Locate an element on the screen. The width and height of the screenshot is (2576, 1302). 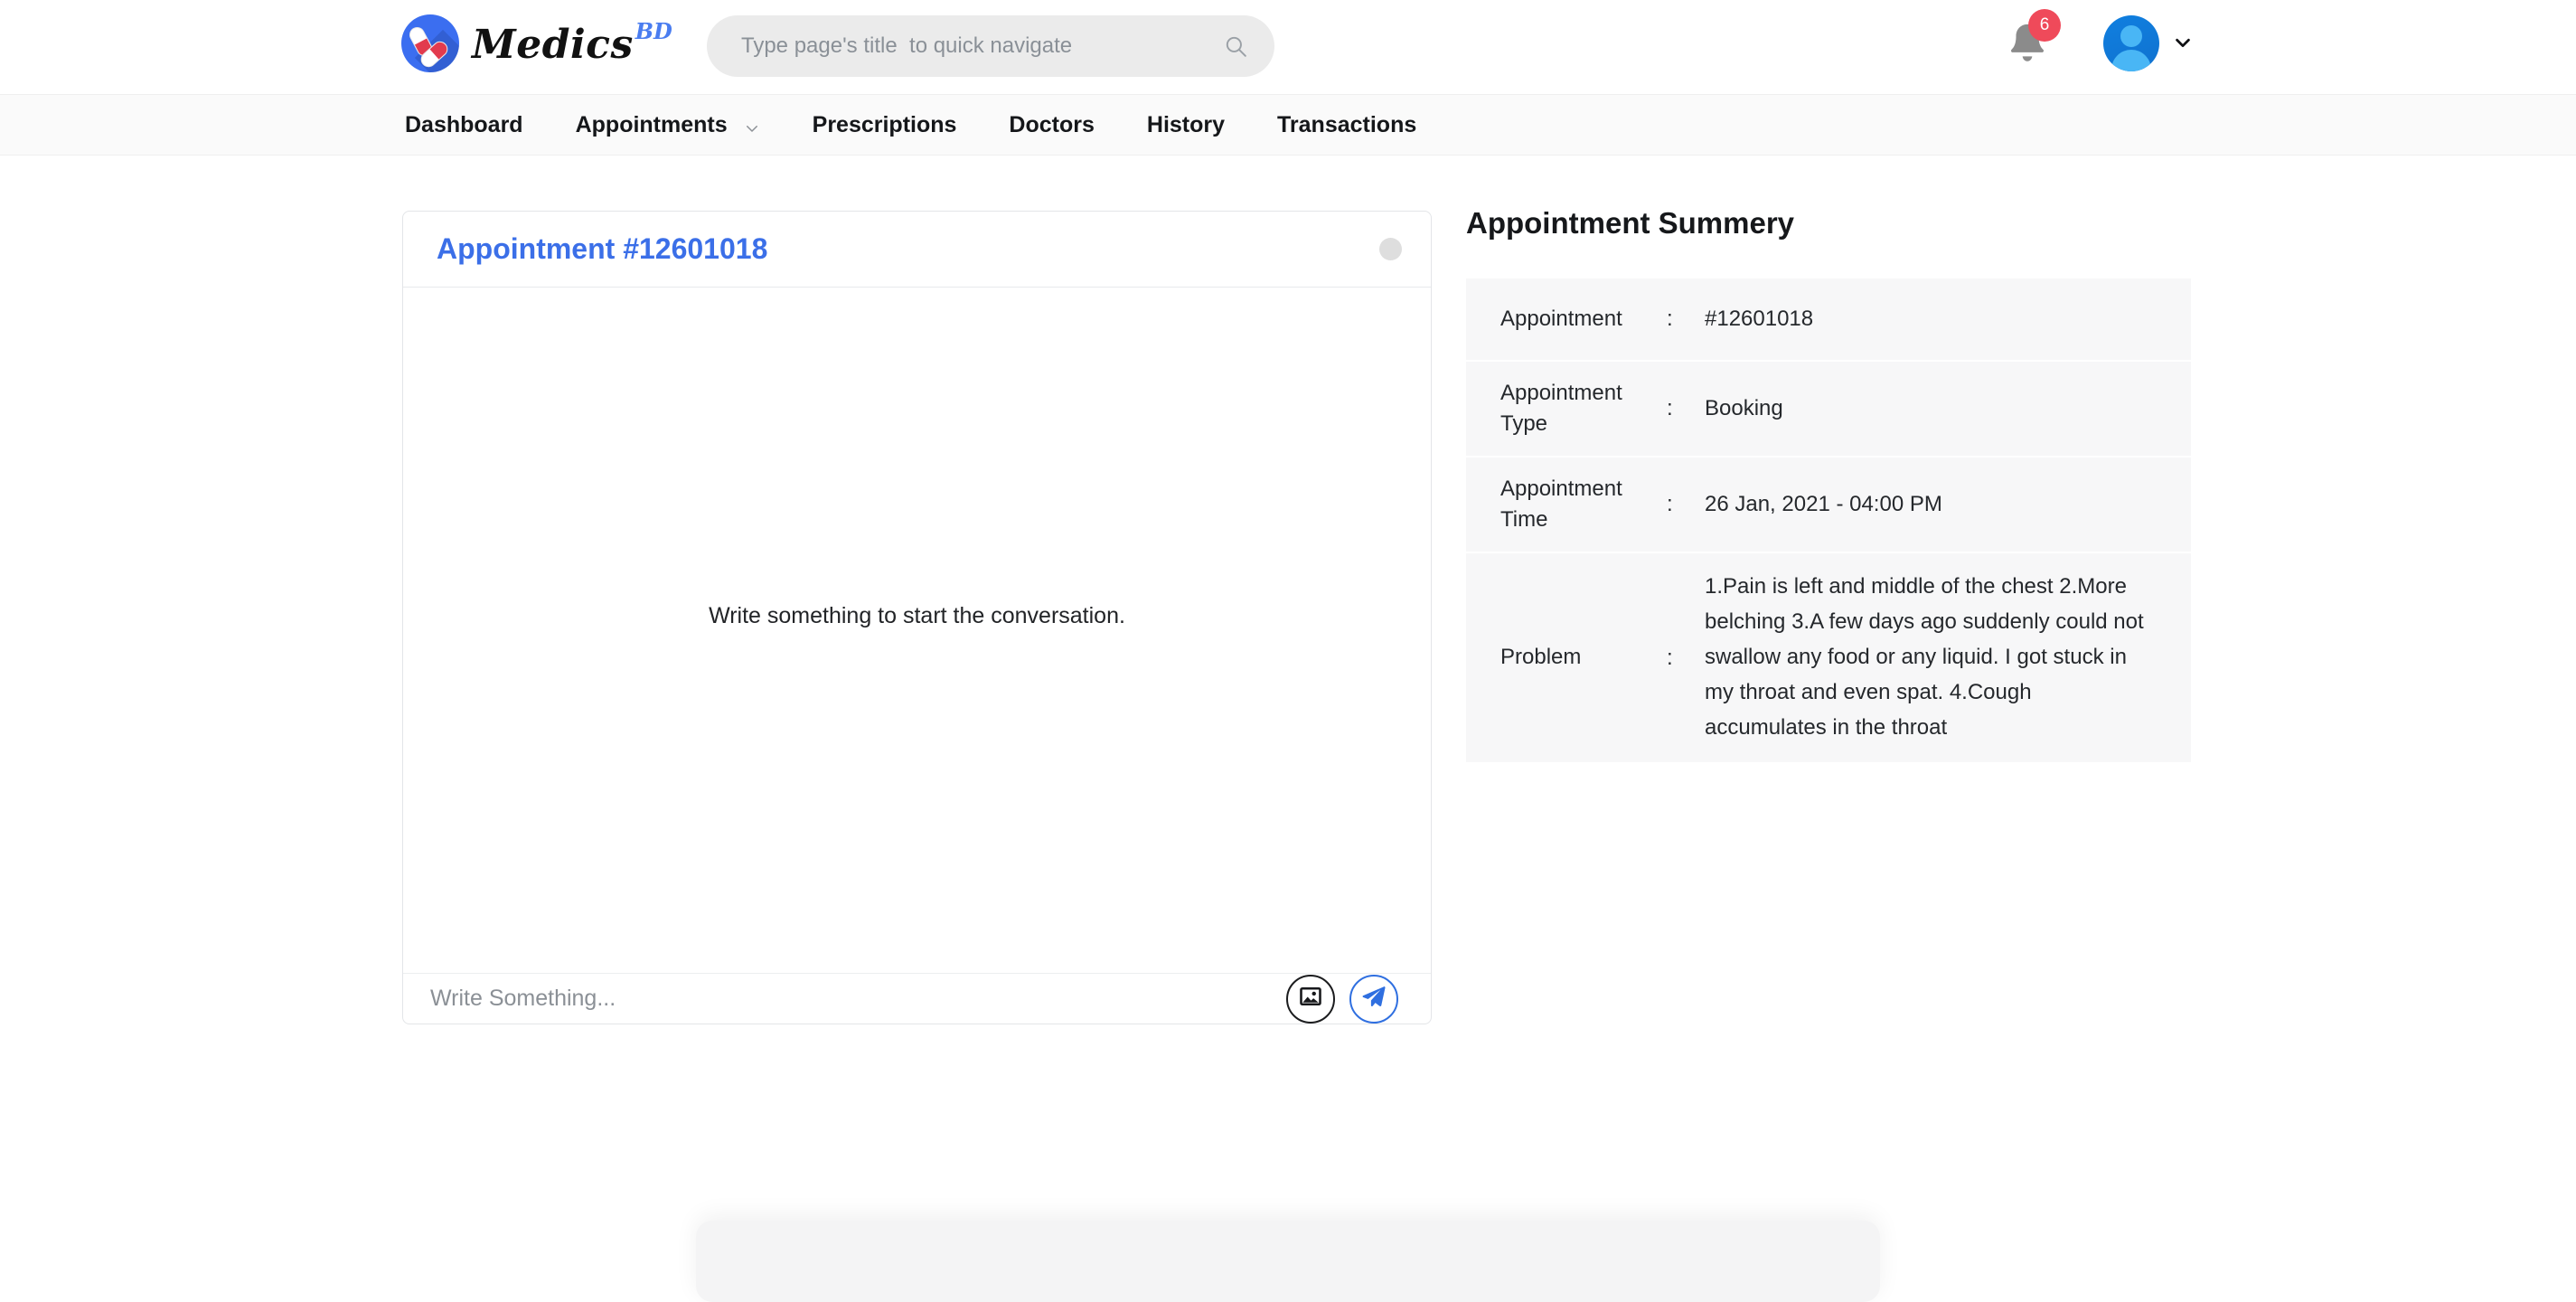
brand-suffix: BD is located at coordinates (653, 31).